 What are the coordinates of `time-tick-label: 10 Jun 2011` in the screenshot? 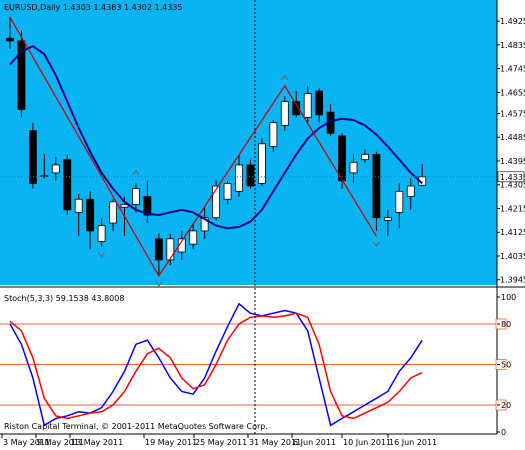 It's located at (367, 442).